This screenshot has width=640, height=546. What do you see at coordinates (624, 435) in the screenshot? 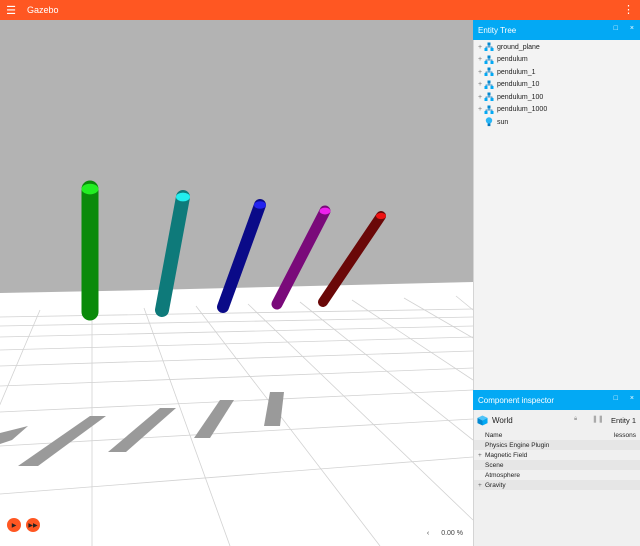
I see `inspector-row-value: lessons` at bounding box center [624, 435].